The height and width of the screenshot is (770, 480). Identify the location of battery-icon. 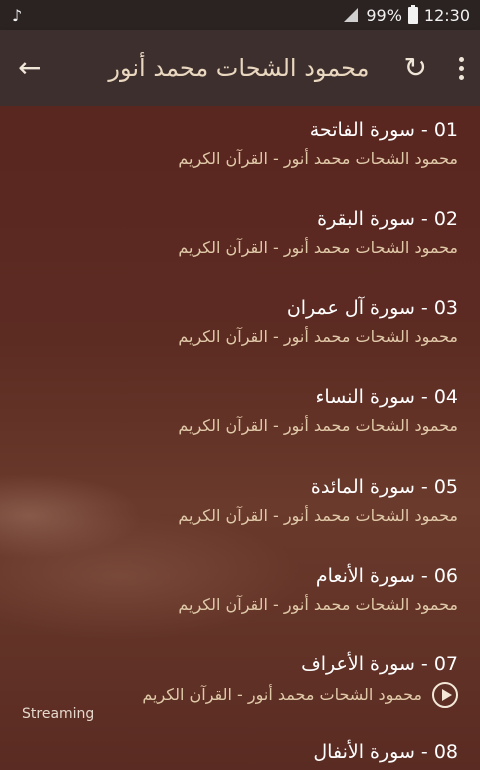
(412, 14).